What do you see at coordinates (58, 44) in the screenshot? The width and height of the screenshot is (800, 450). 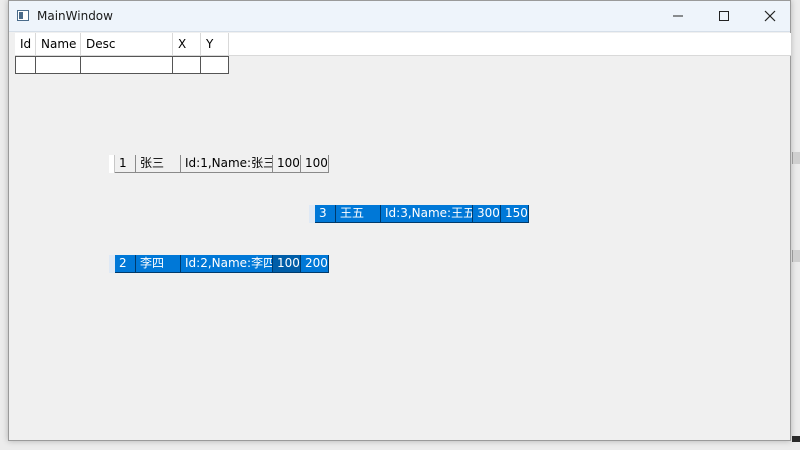 I see `column-header-name: Name` at bounding box center [58, 44].